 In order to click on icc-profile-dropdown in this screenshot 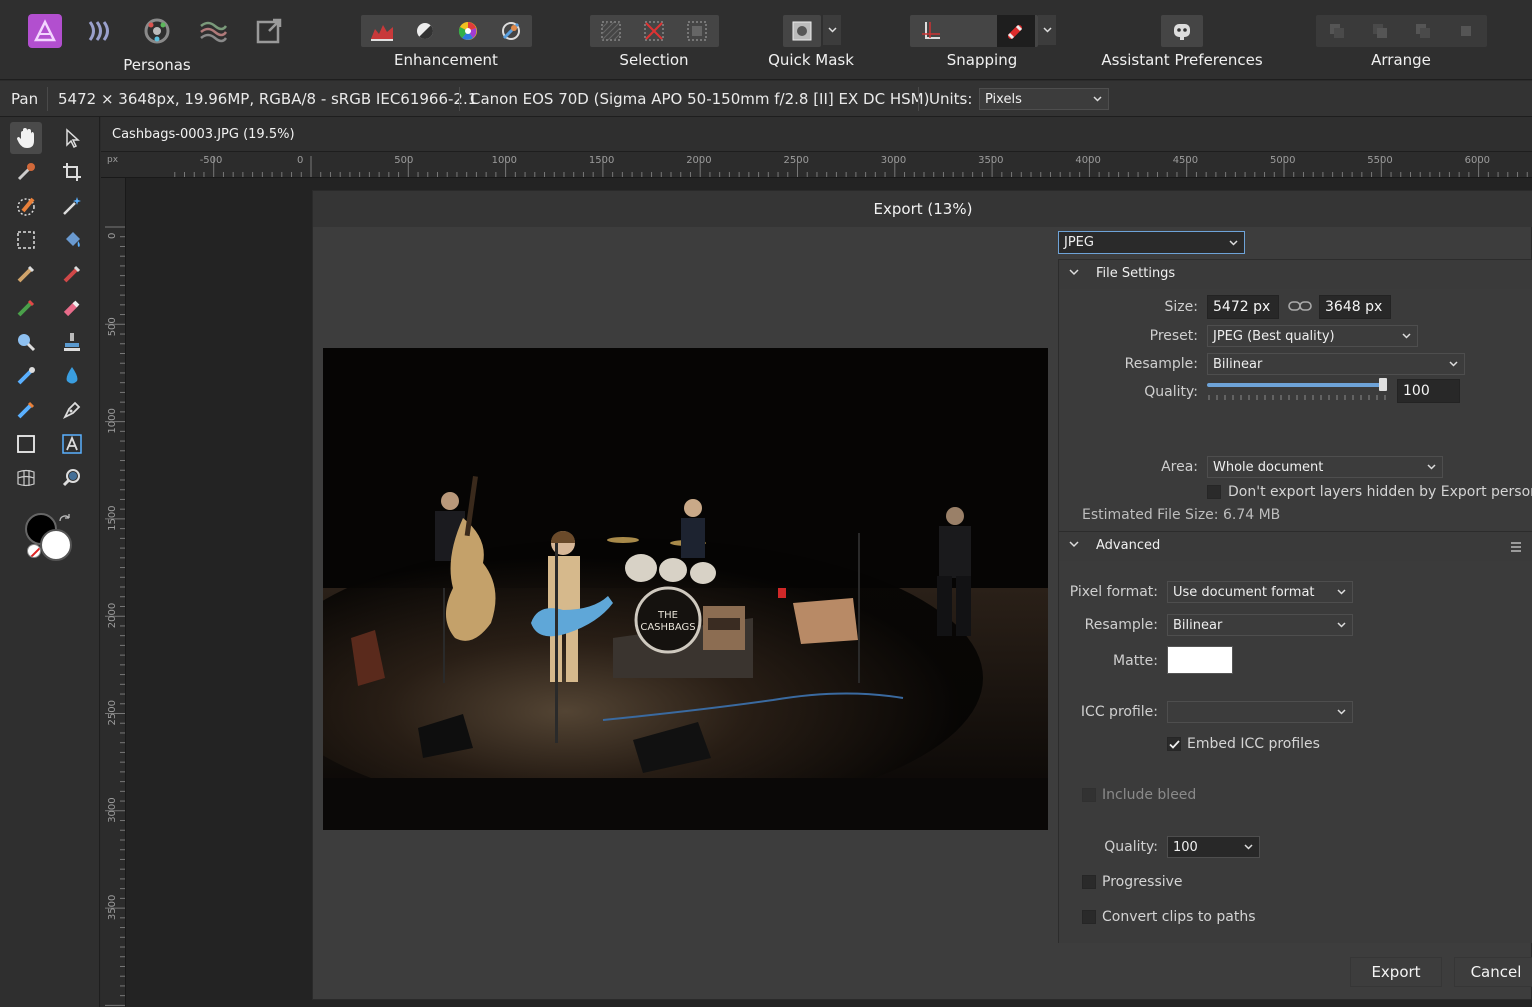, I will do `click(1260, 712)`.